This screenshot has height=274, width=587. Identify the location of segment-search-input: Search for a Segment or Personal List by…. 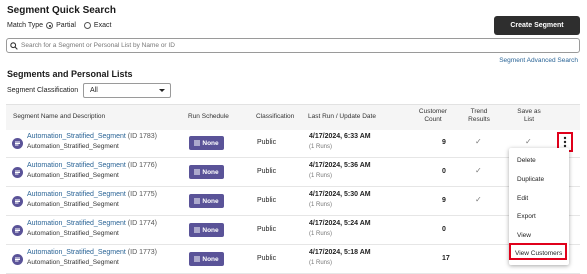
(293, 45).